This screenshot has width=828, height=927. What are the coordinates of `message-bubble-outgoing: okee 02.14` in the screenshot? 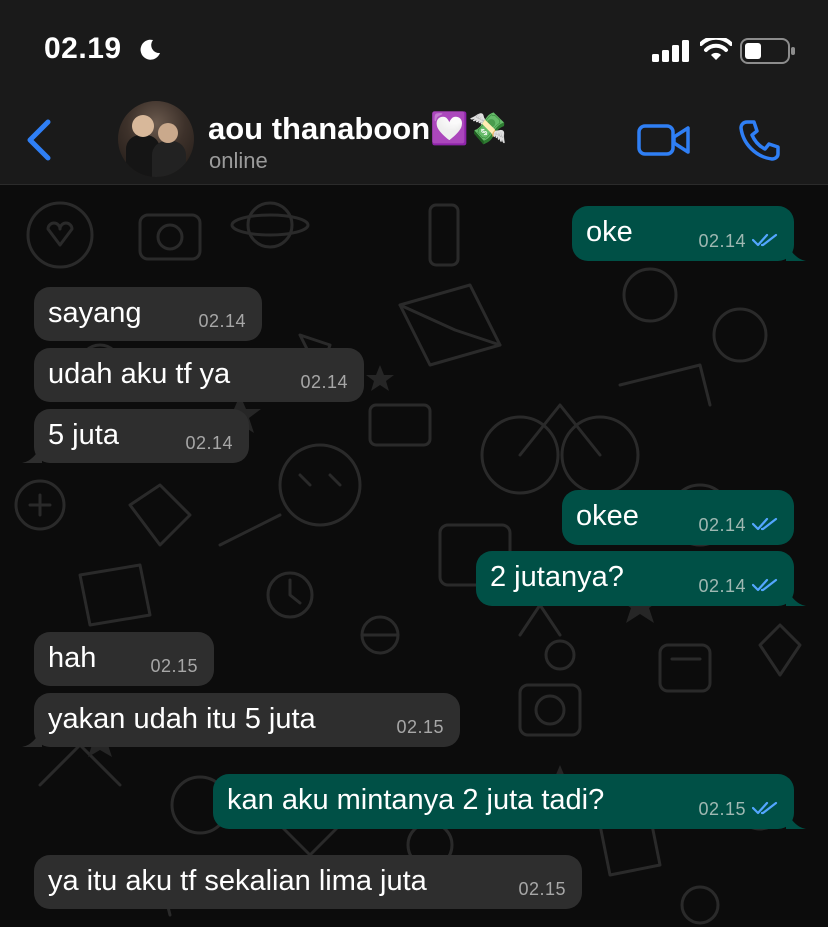 It's located at (678, 517).